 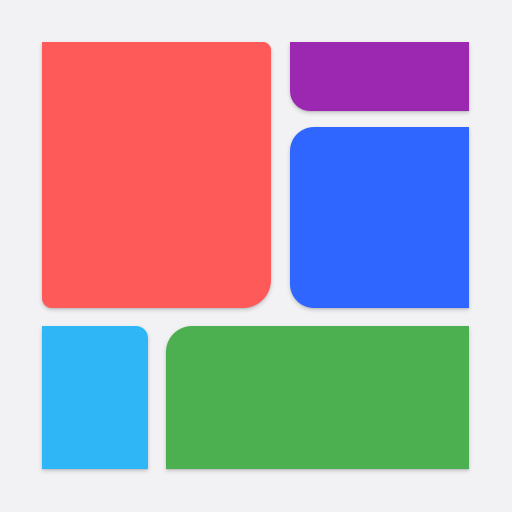 What do you see at coordinates (379, 217) in the screenshot?
I see `blue-tile` at bounding box center [379, 217].